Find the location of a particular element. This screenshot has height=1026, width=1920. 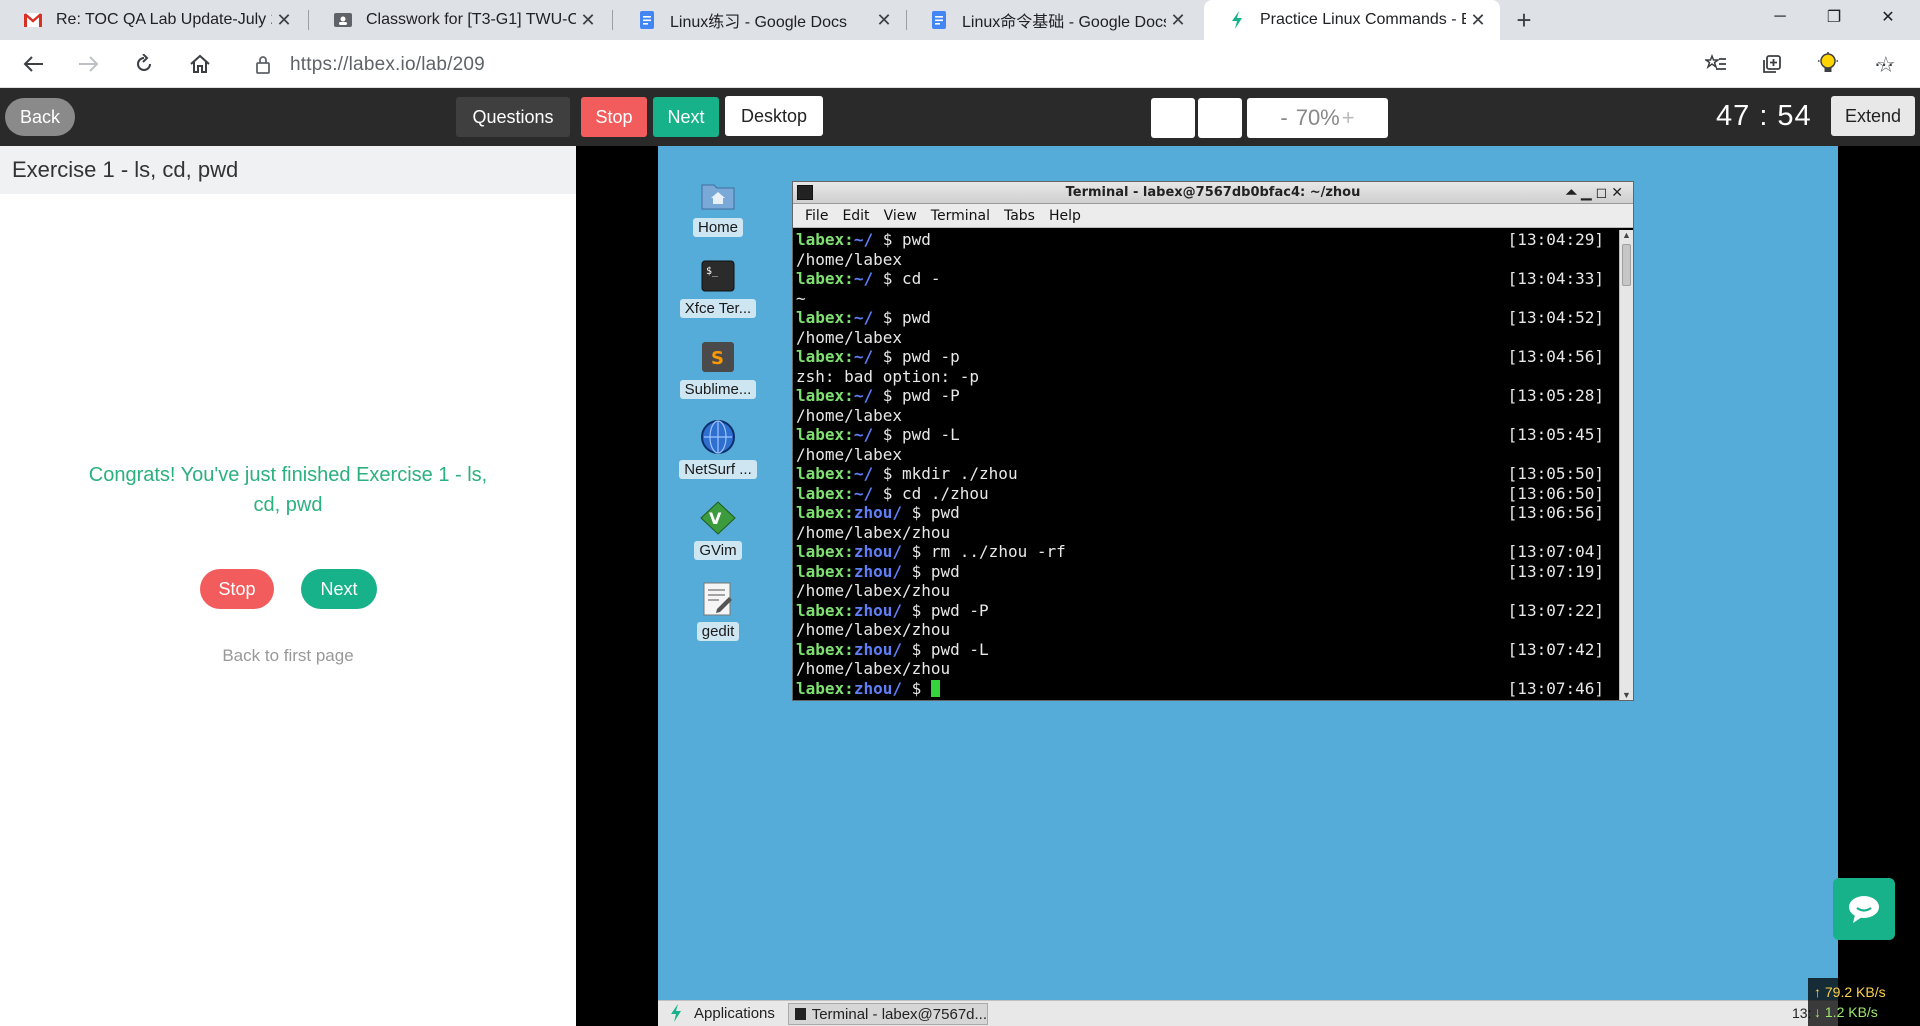

sublime-icon: S is located at coordinates (718, 357).